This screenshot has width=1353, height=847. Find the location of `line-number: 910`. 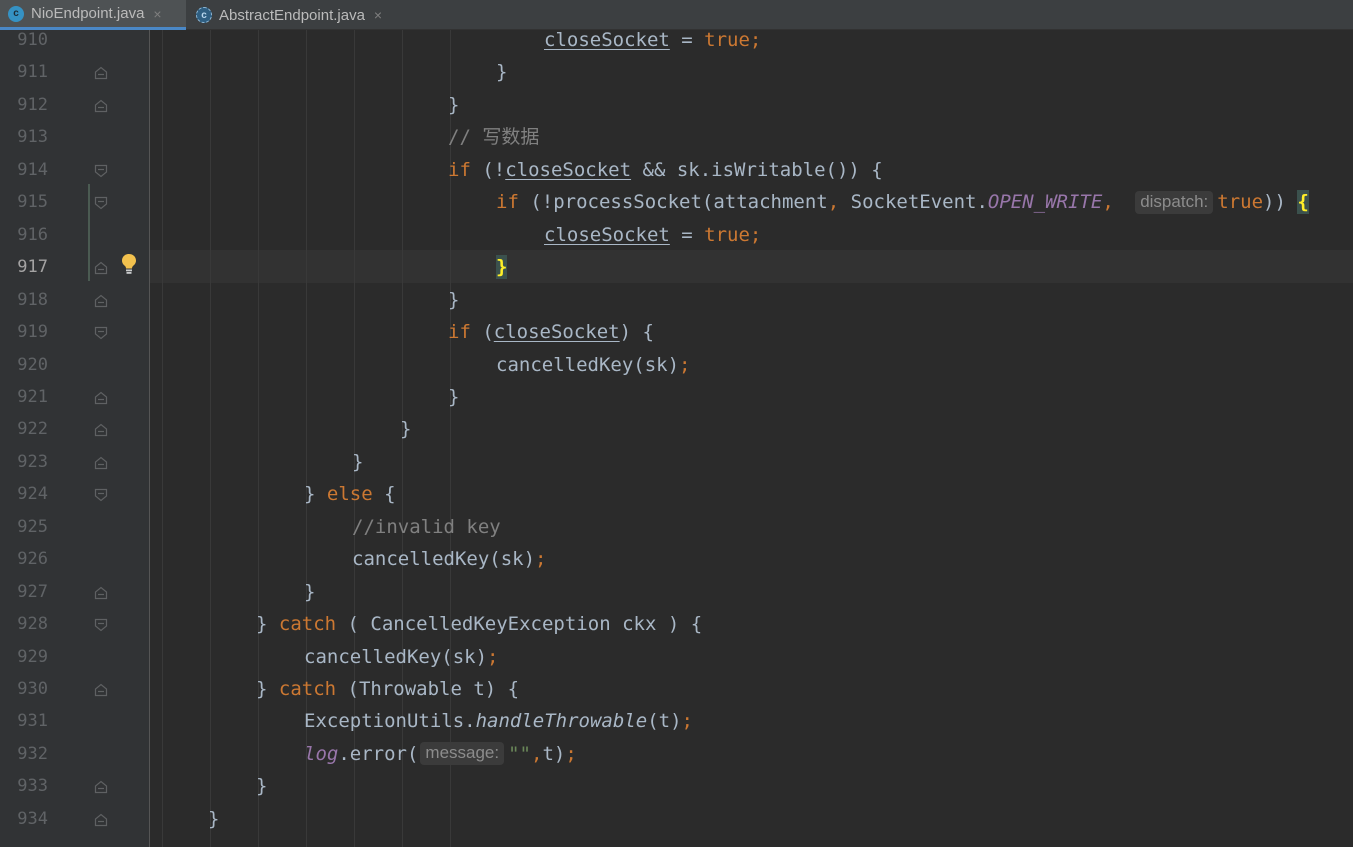

line-number: 910 is located at coordinates (24, 40).